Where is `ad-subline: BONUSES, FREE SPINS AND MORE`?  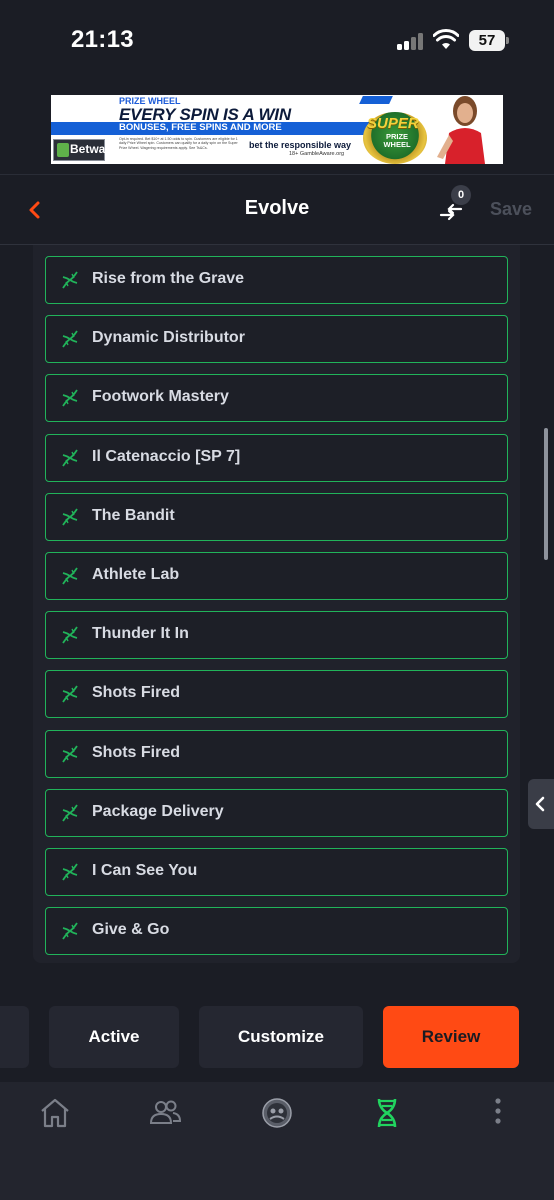
ad-subline: BONUSES, FREE SPINS AND MORE is located at coordinates (200, 127).